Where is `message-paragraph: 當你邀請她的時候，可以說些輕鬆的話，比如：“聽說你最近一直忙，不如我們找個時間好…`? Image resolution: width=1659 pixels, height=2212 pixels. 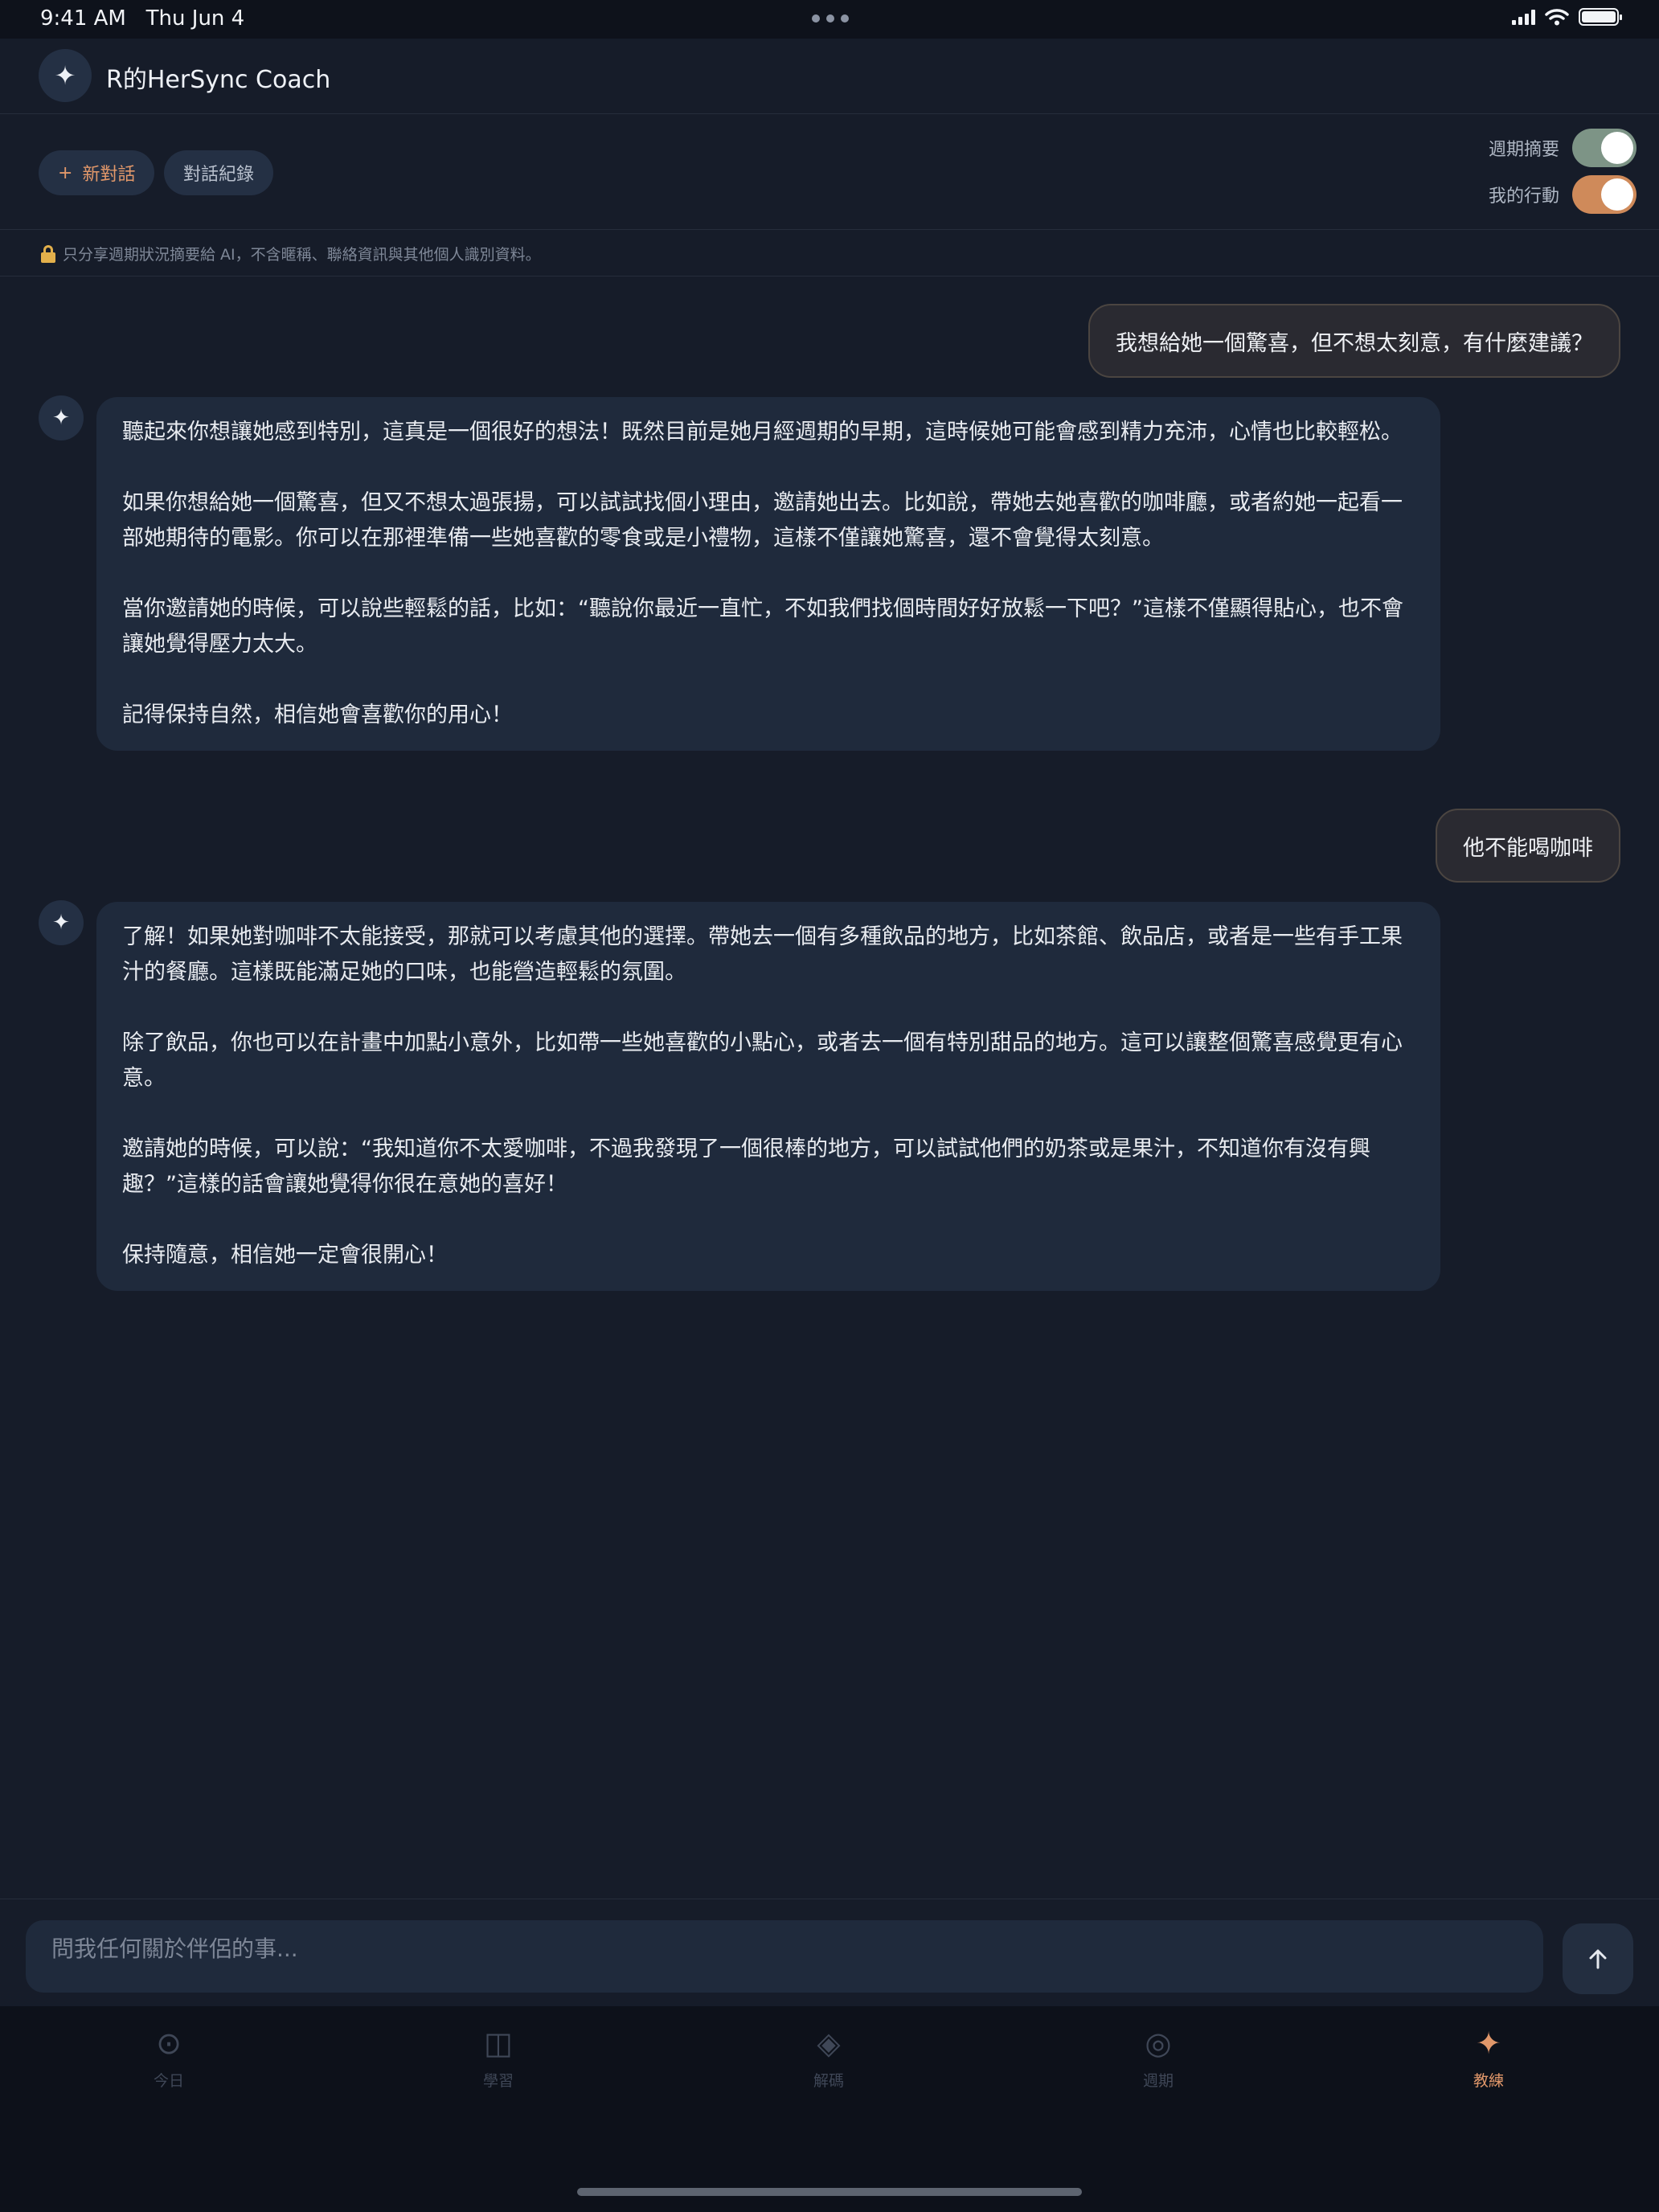
message-paragraph: 當你邀請她的時候，可以說些輕鬆的話，比如：“聽說你最近一直忙，不如我們找個時間好… is located at coordinates (762, 626).